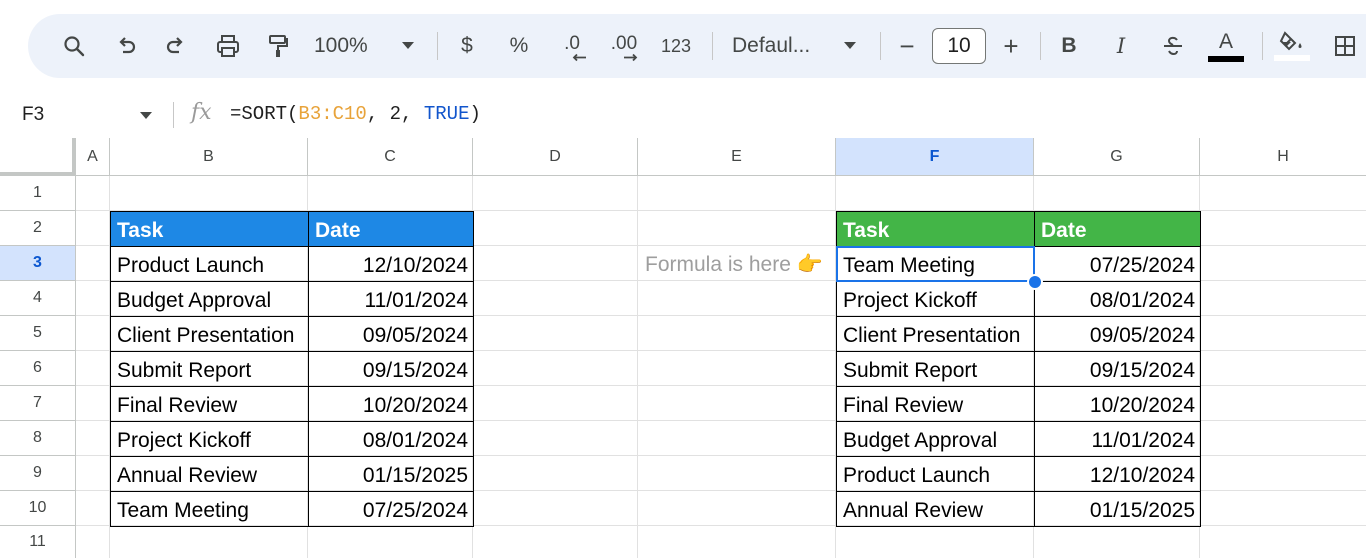  I want to click on bold-icon: B, so click(1069, 45).